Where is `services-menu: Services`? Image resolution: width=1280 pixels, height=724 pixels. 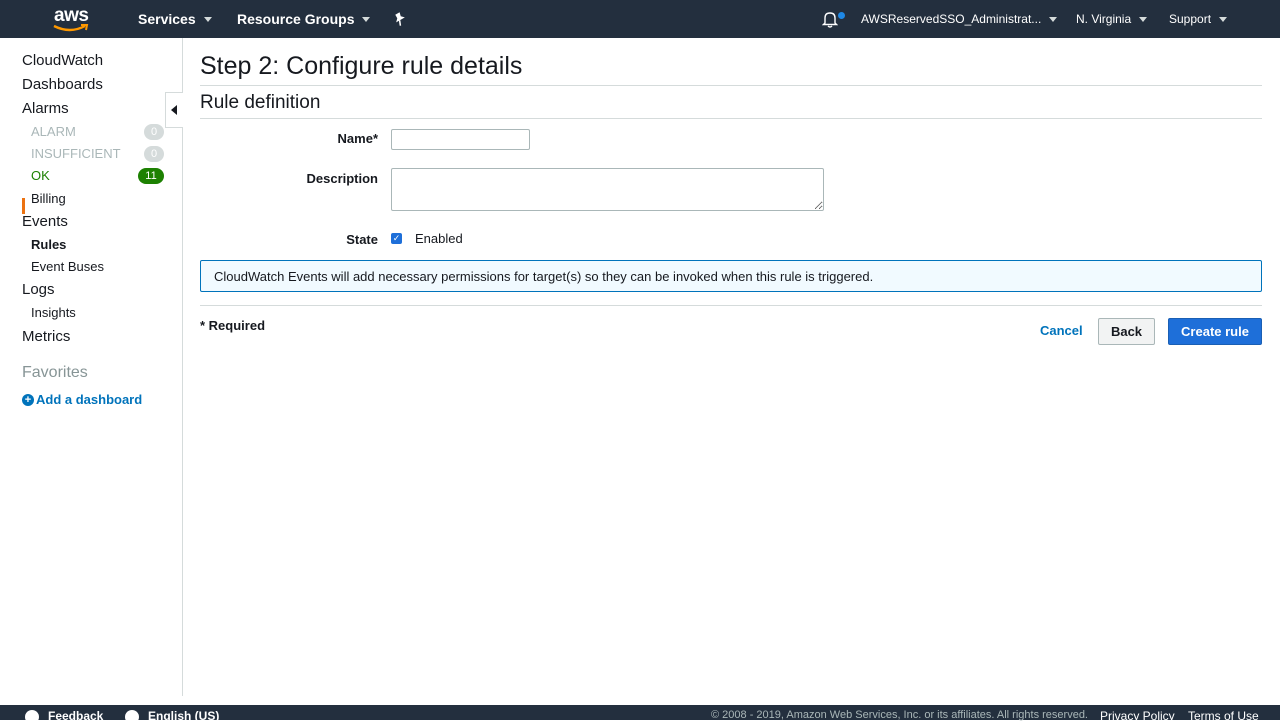
services-menu: Services is located at coordinates (175, 19).